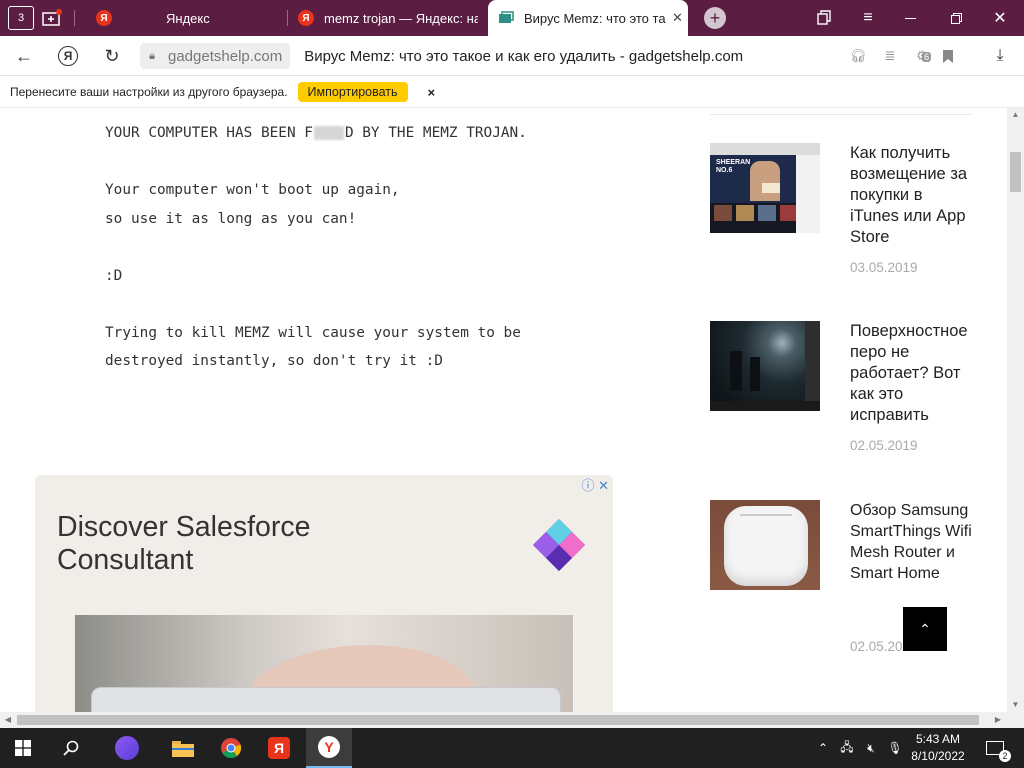 The width and height of the screenshot is (1024, 768). I want to click on network-icon: 🖧︎, so click(847, 748).